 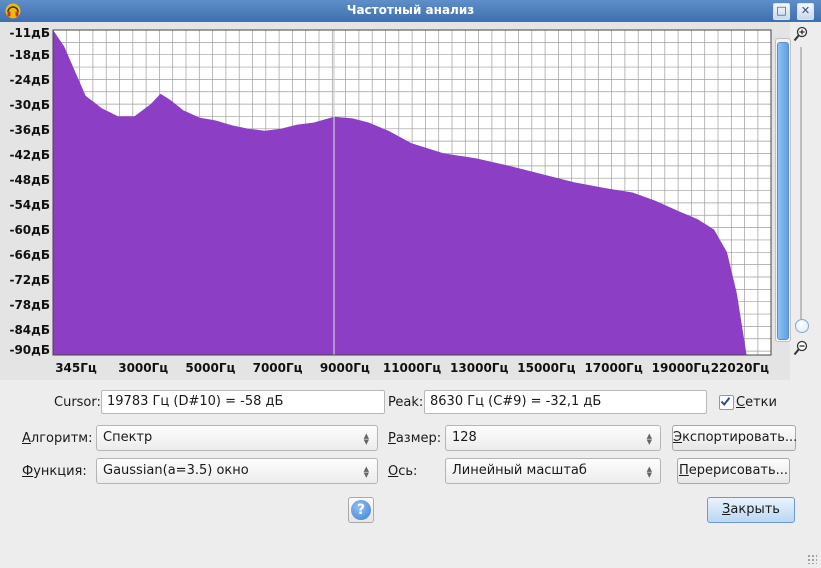 I want to click on window-title: Частотный анализ, so click(x=410, y=10).